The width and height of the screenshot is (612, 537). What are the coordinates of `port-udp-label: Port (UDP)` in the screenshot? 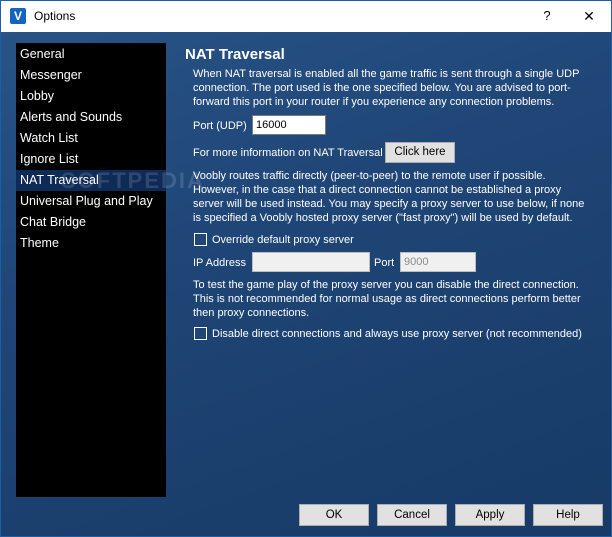 It's located at (220, 126).